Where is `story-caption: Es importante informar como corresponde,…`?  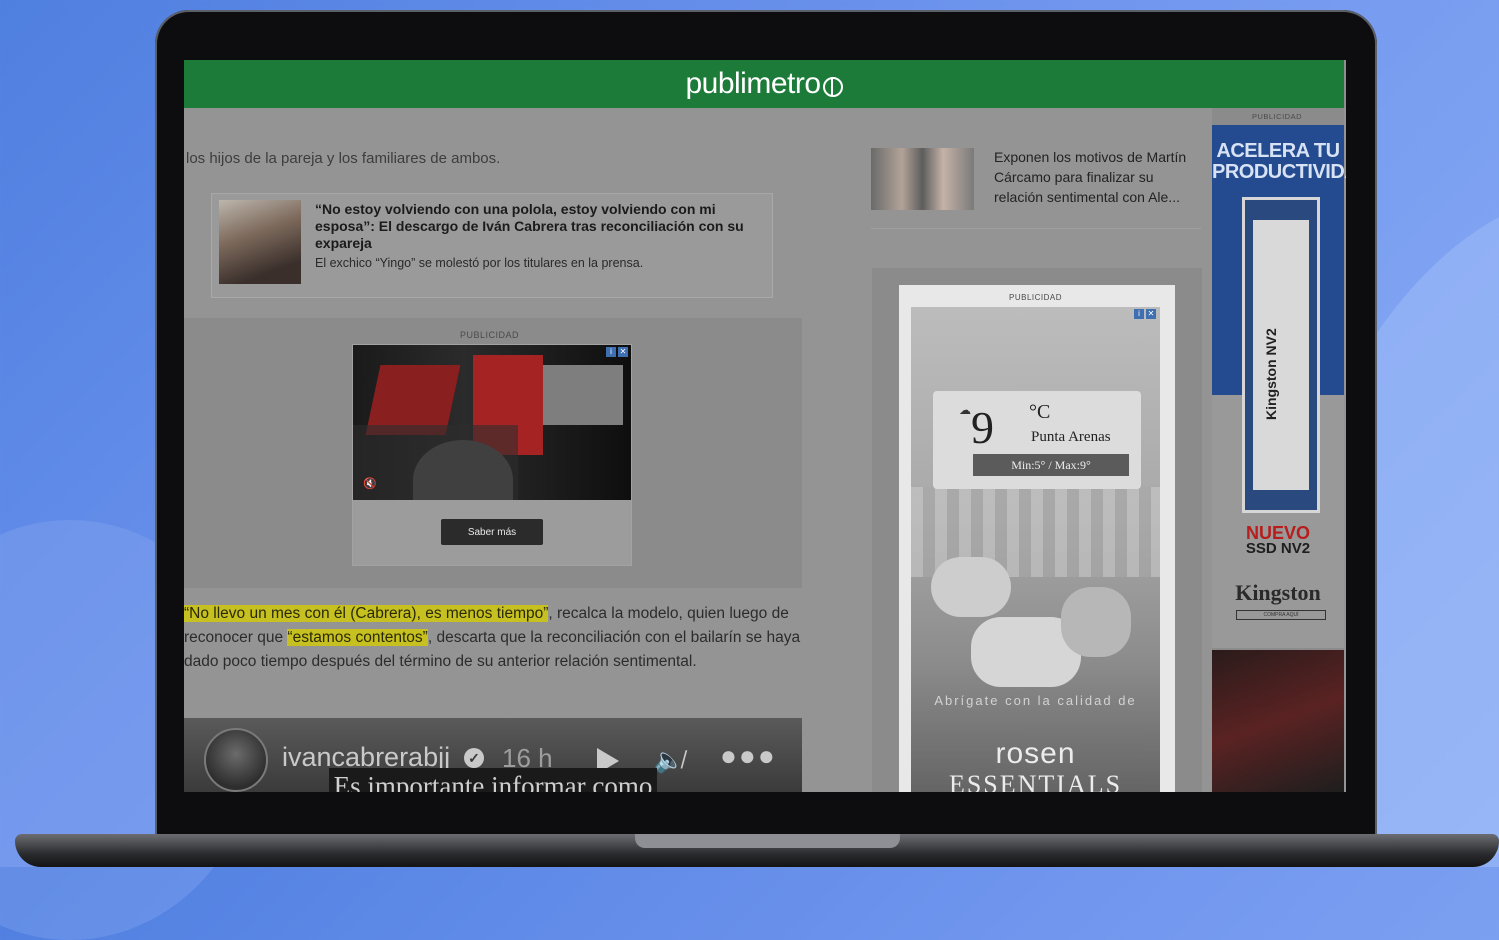 story-caption: Es importante informar como corresponde,… is located at coordinates (493, 780).